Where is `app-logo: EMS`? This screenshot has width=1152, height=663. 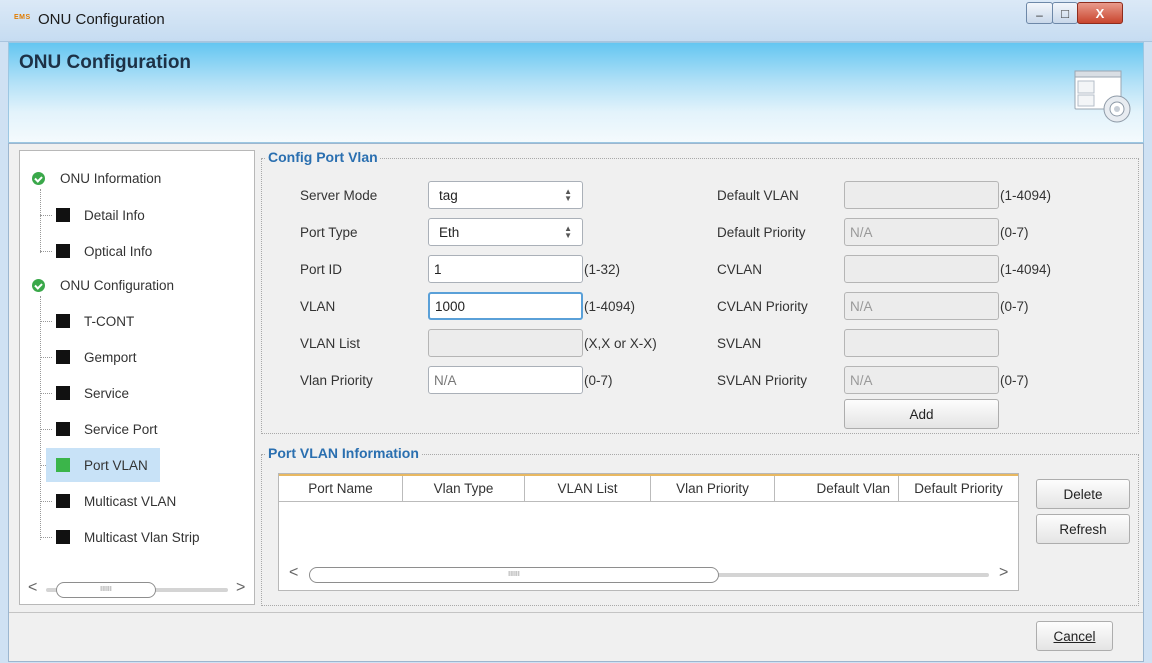
app-logo: EMS is located at coordinates (22, 17).